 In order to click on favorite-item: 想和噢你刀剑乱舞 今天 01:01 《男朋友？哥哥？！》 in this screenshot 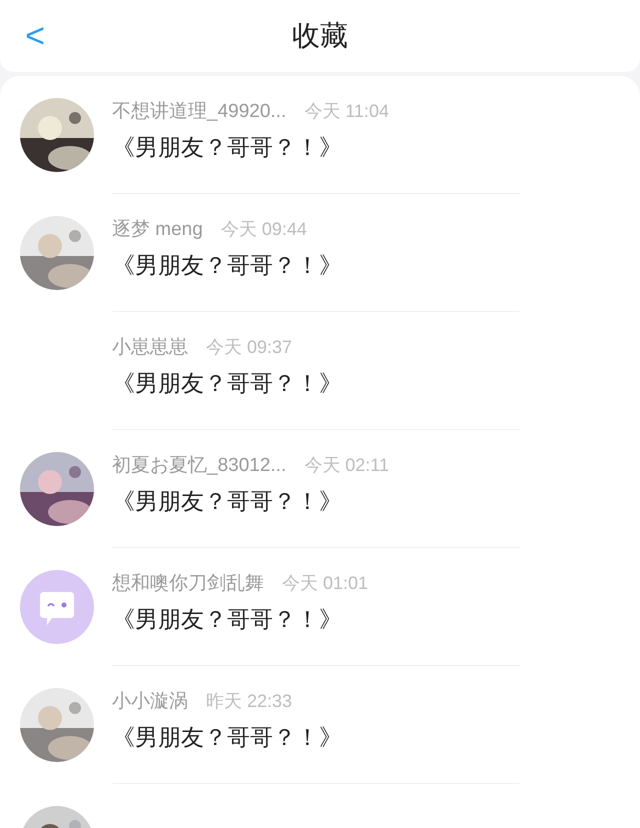, I will do `click(320, 607)`.